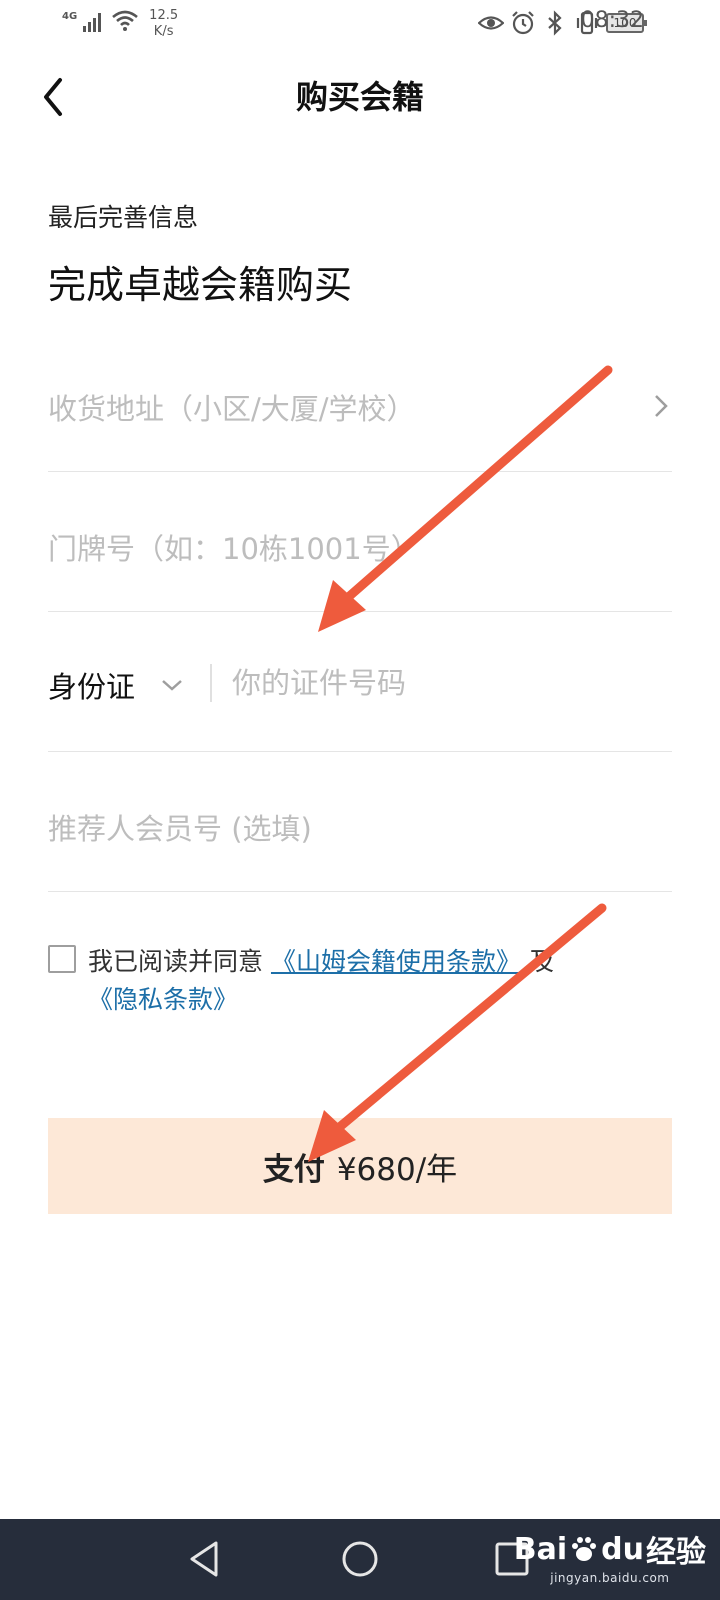 The height and width of the screenshot is (1600, 720). I want to click on pay-price: ¥680/年, so click(397, 1169).